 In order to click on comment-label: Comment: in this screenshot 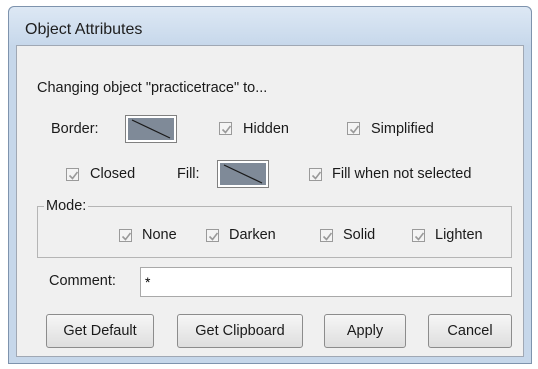, I will do `click(82, 281)`.